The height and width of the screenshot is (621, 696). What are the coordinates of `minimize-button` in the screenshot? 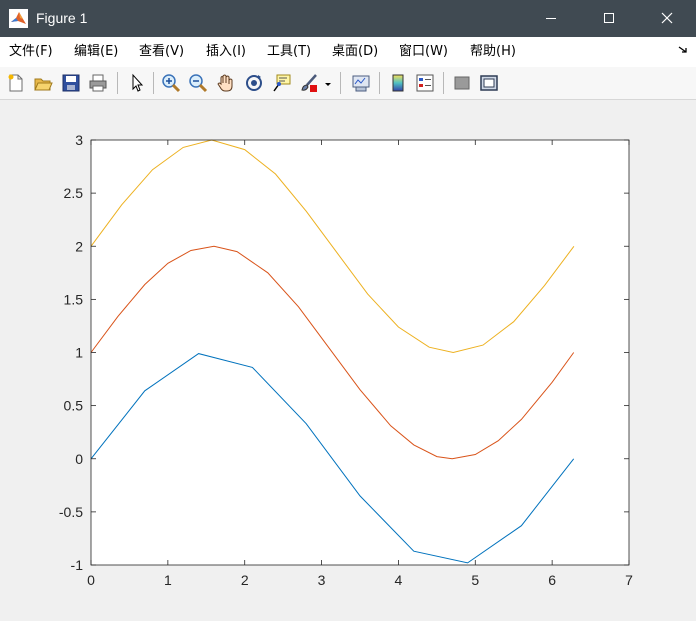 It's located at (551, 18).